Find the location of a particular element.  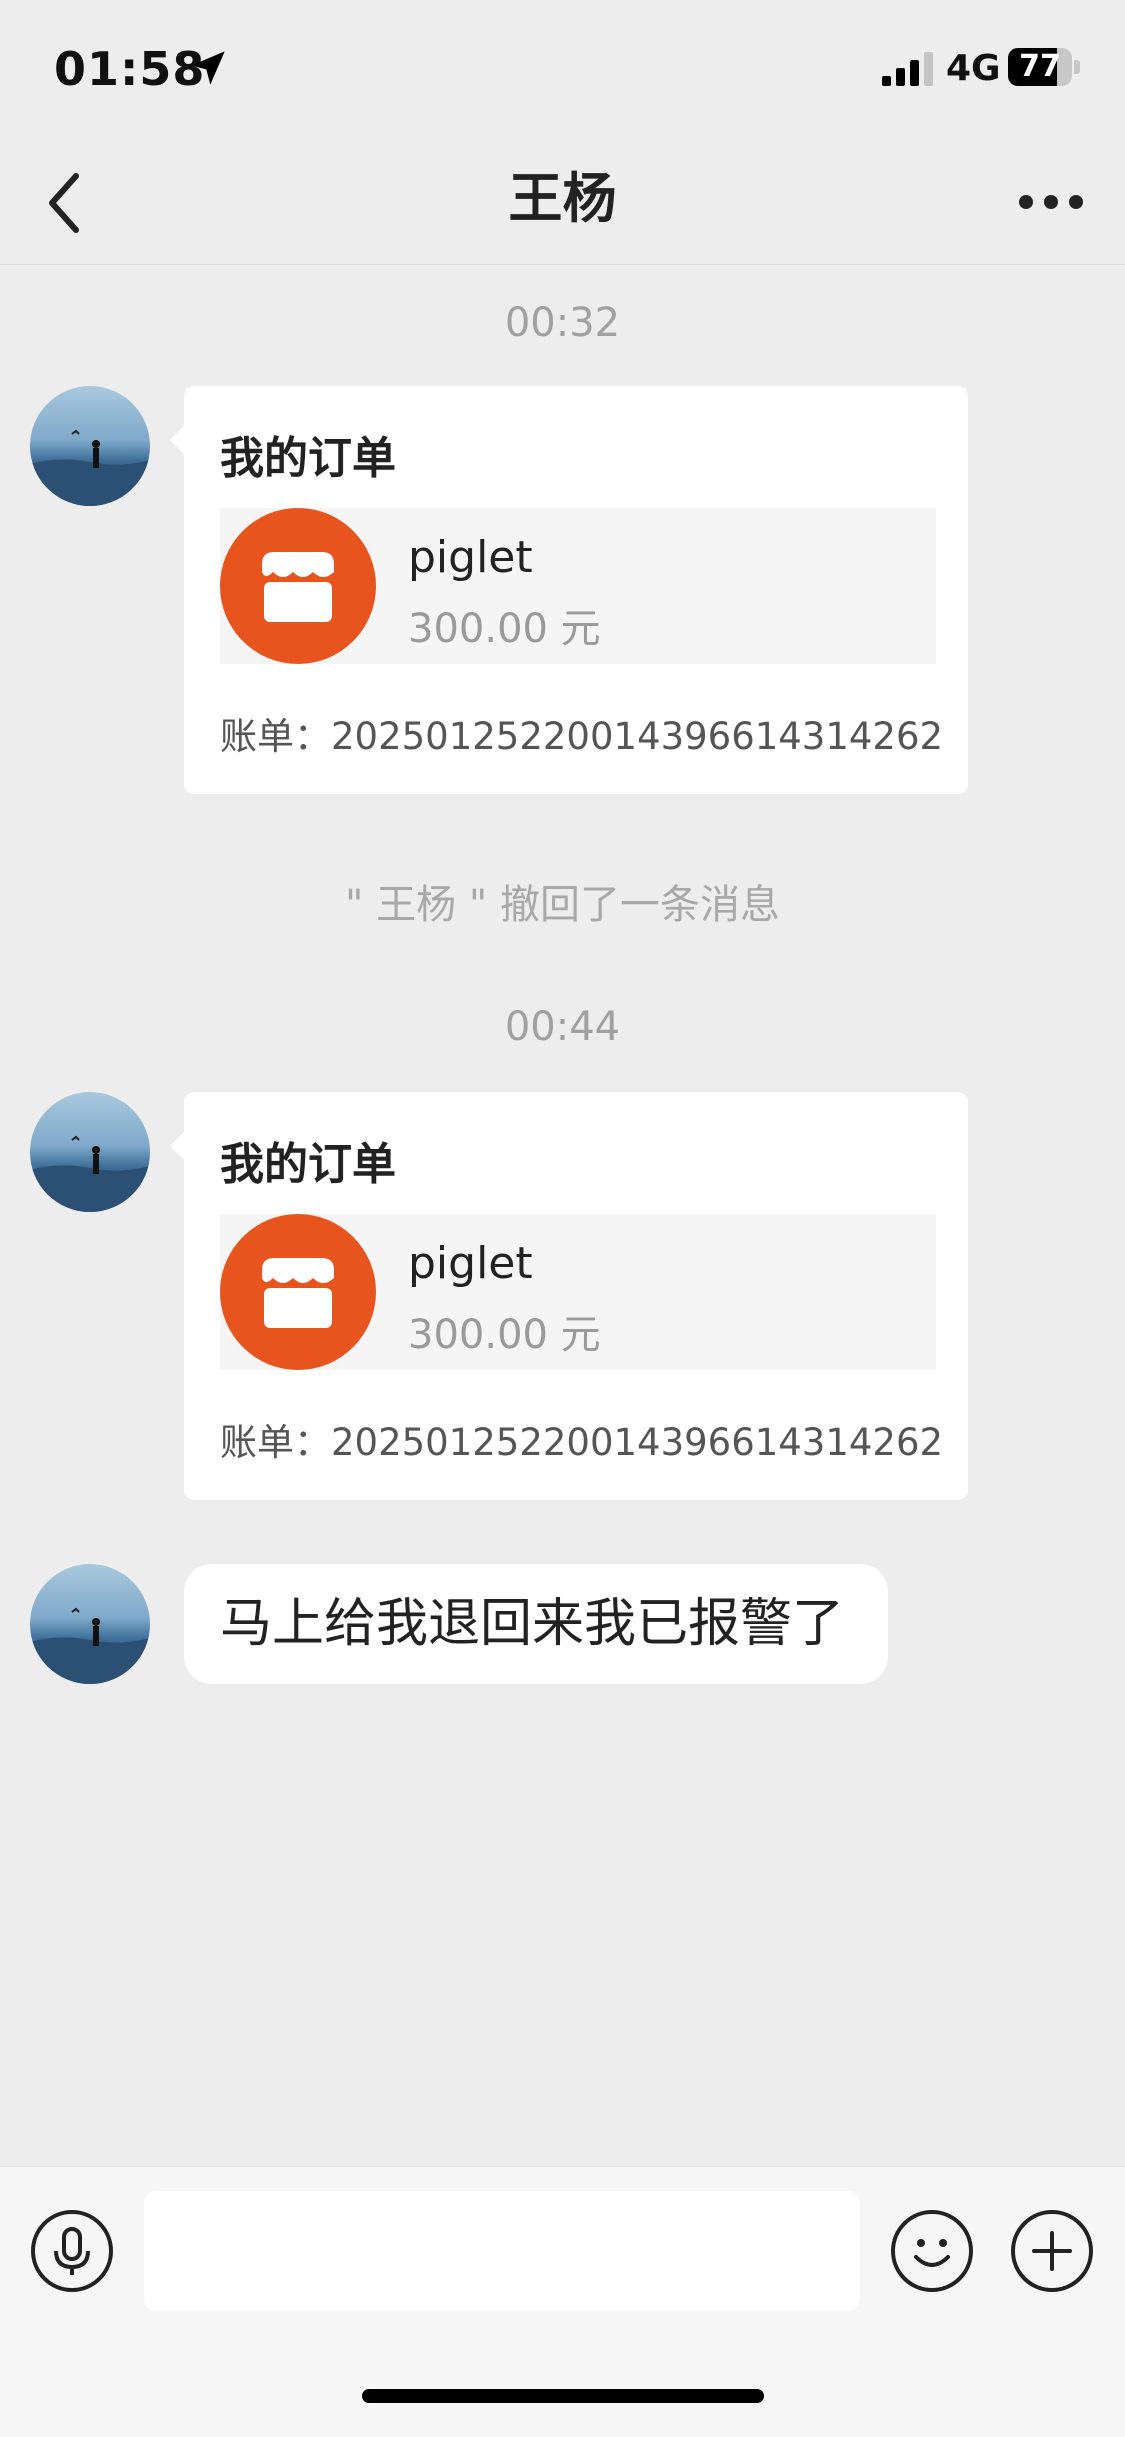

recall-notice: " 王杨 " 撤回了一条消息 is located at coordinates (562, 905).